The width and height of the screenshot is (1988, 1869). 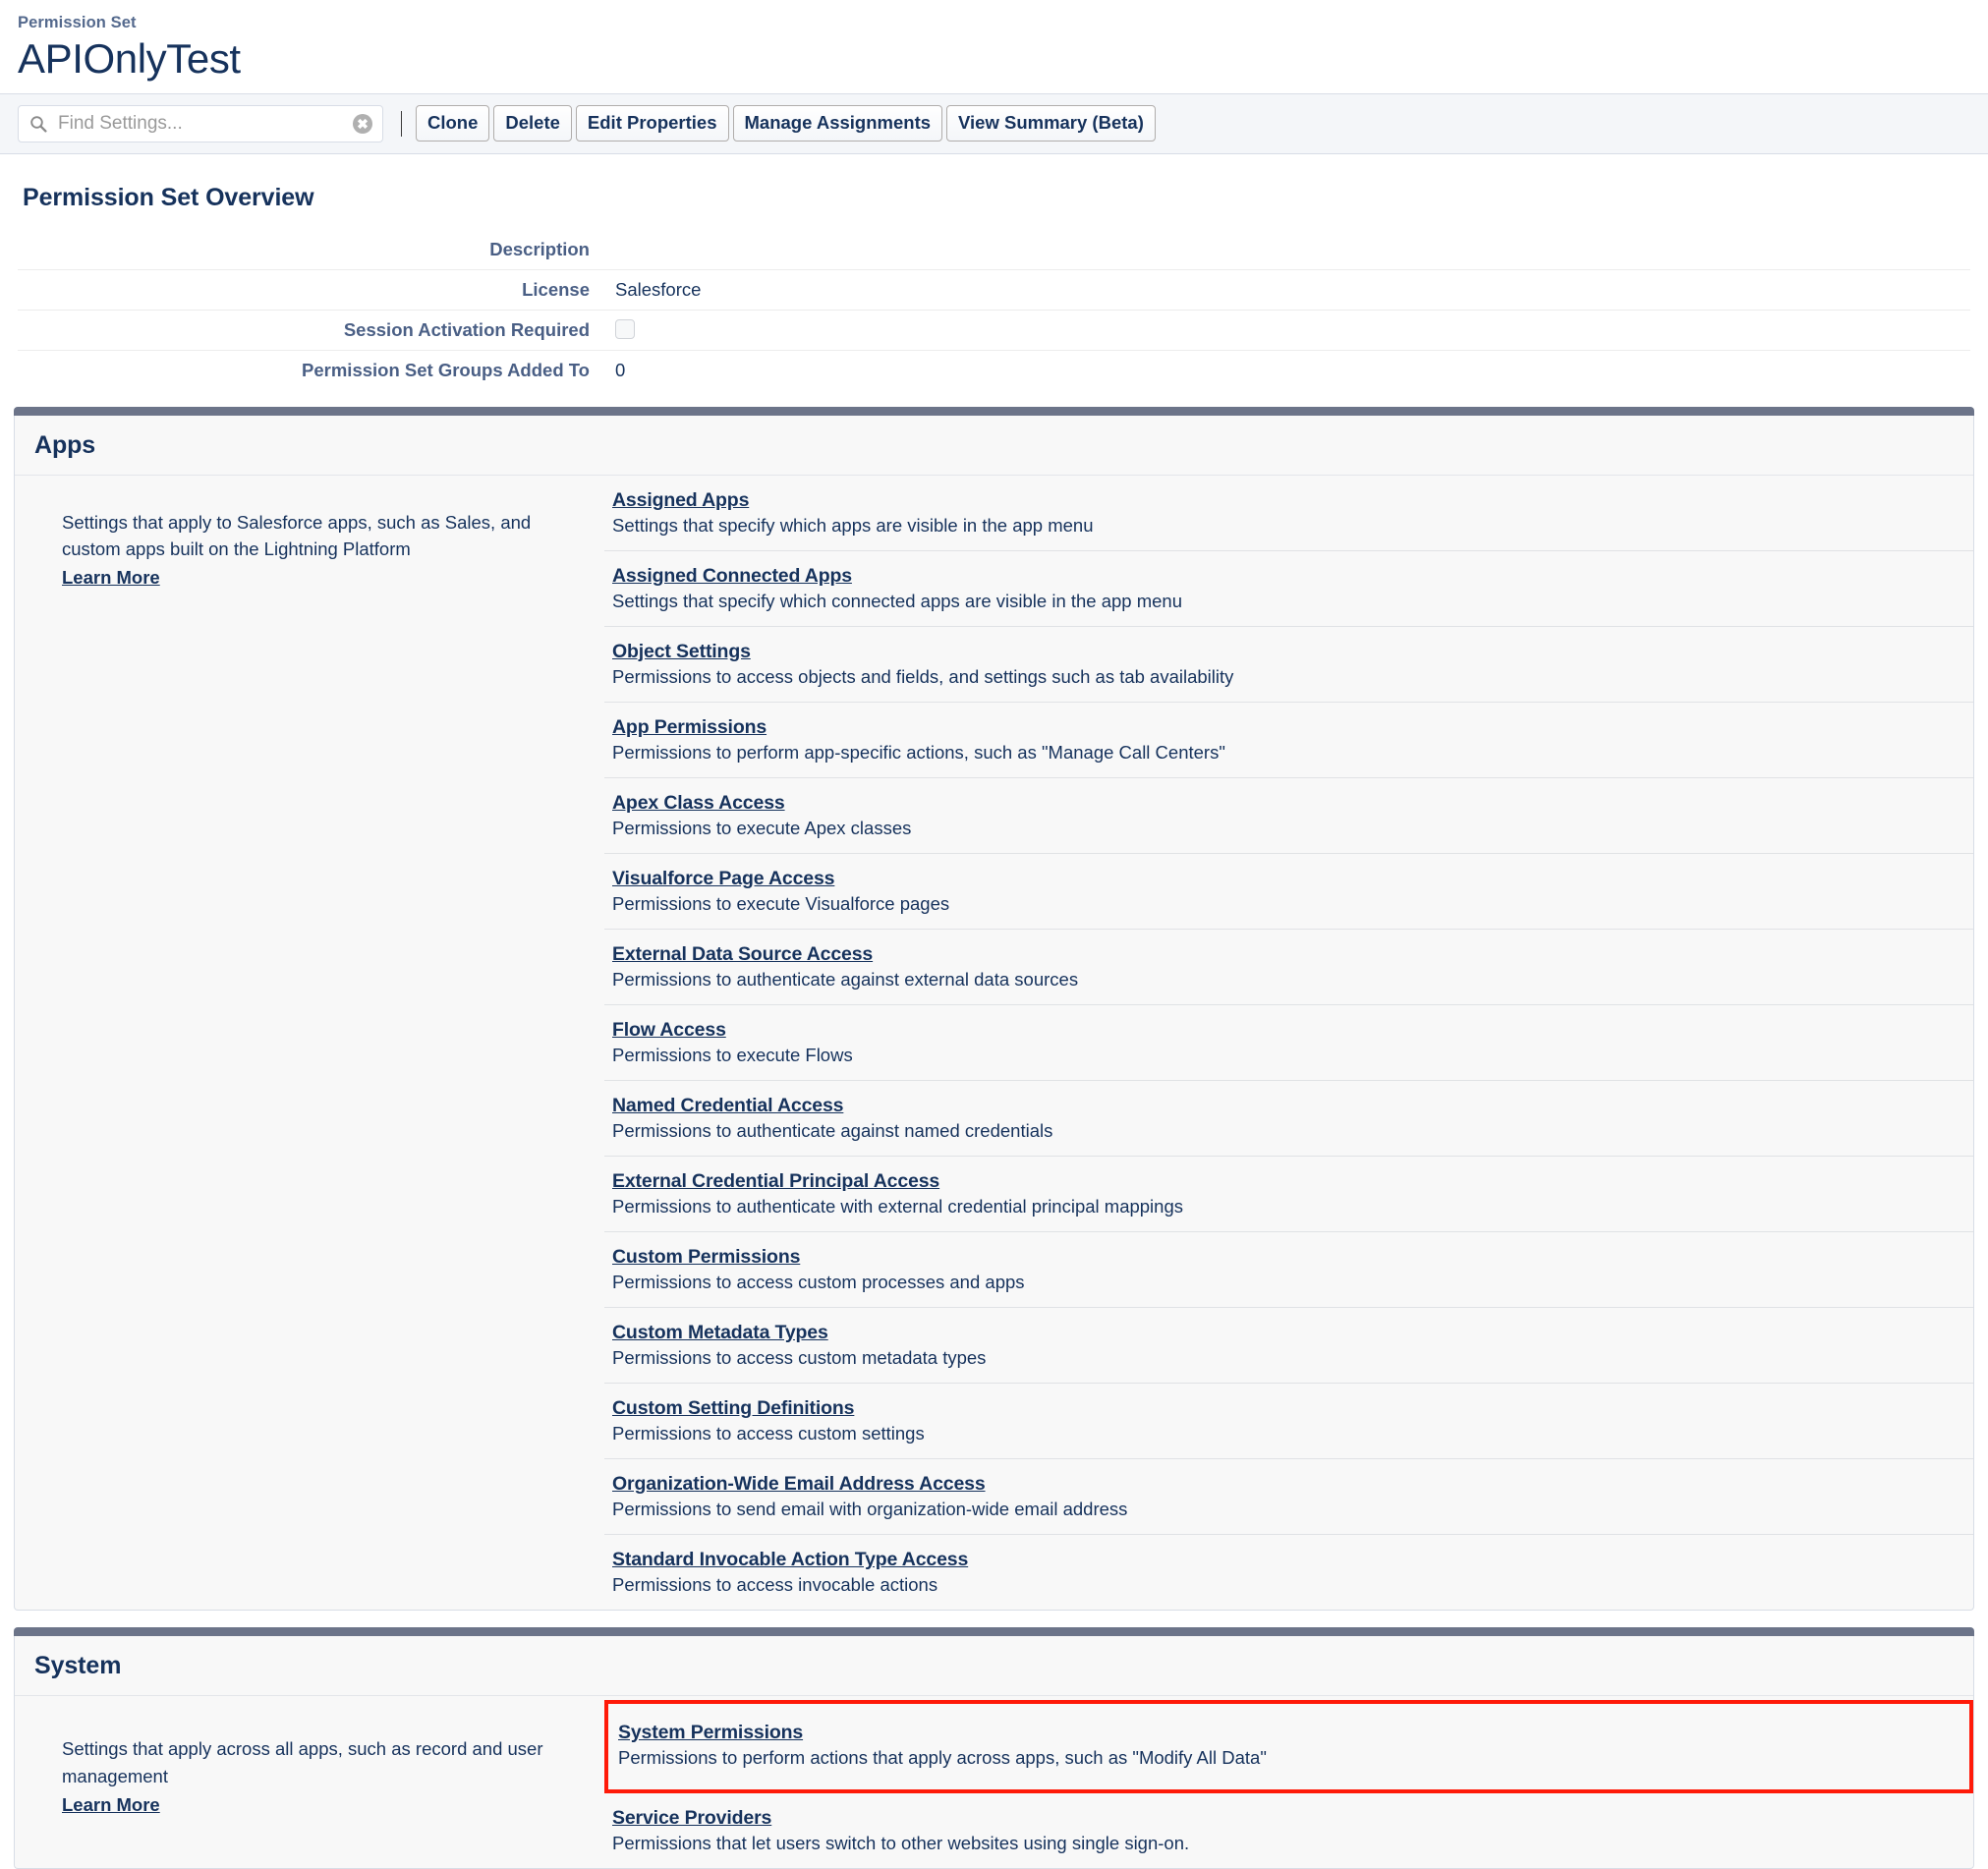 What do you see at coordinates (1292, 289) in the screenshot?
I see `detail-value: Salesforce` at bounding box center [1292, 289].